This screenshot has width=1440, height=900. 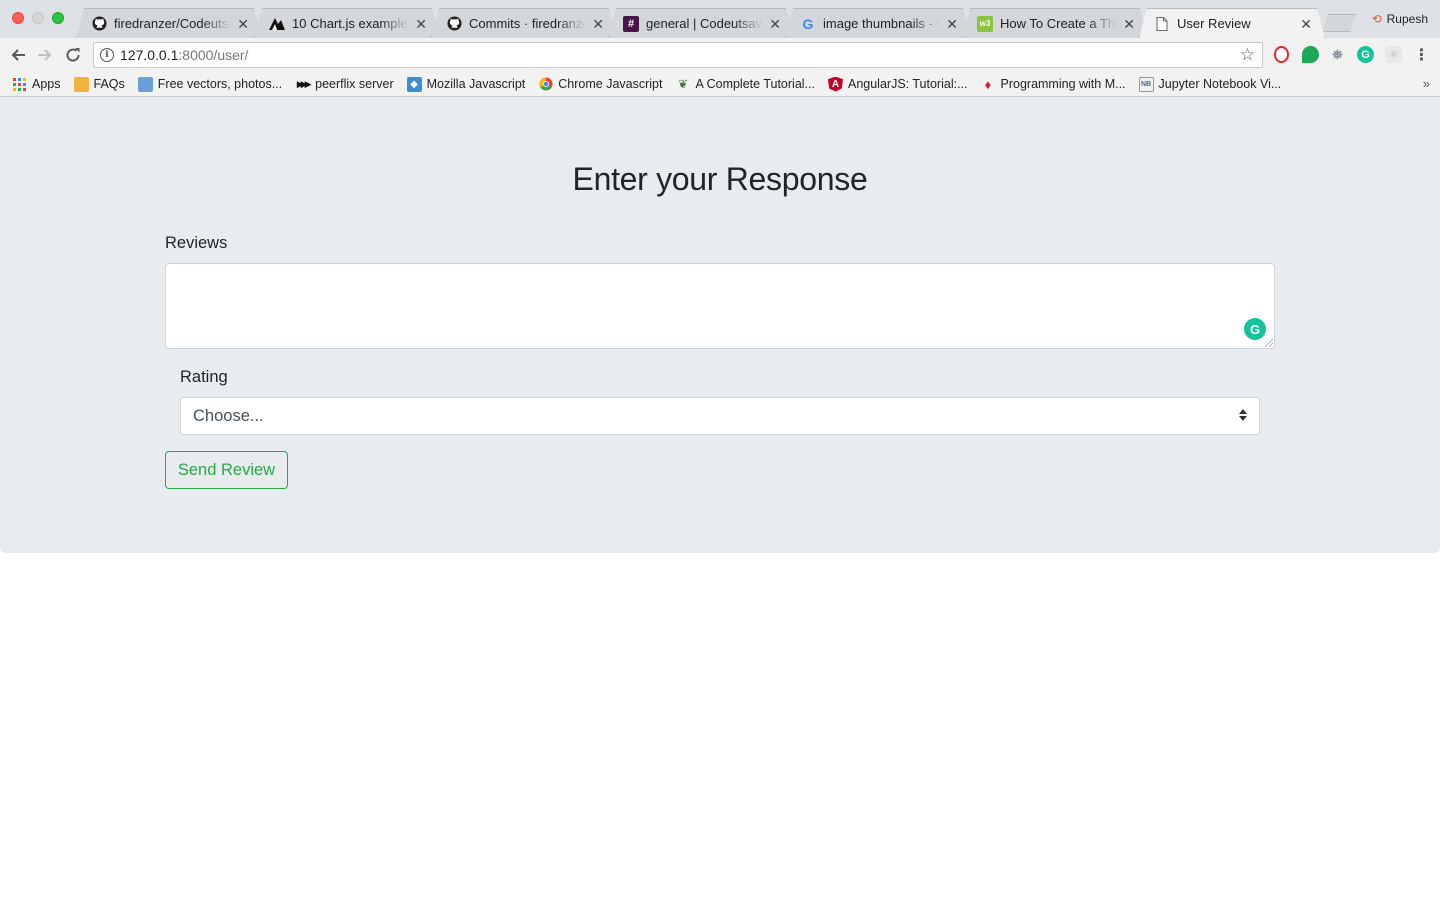 What do you see at coordinates (1376, 19) in the screenshot?
I see `profile-sync-icon: ⟲` at bounding box center [1376, 19].